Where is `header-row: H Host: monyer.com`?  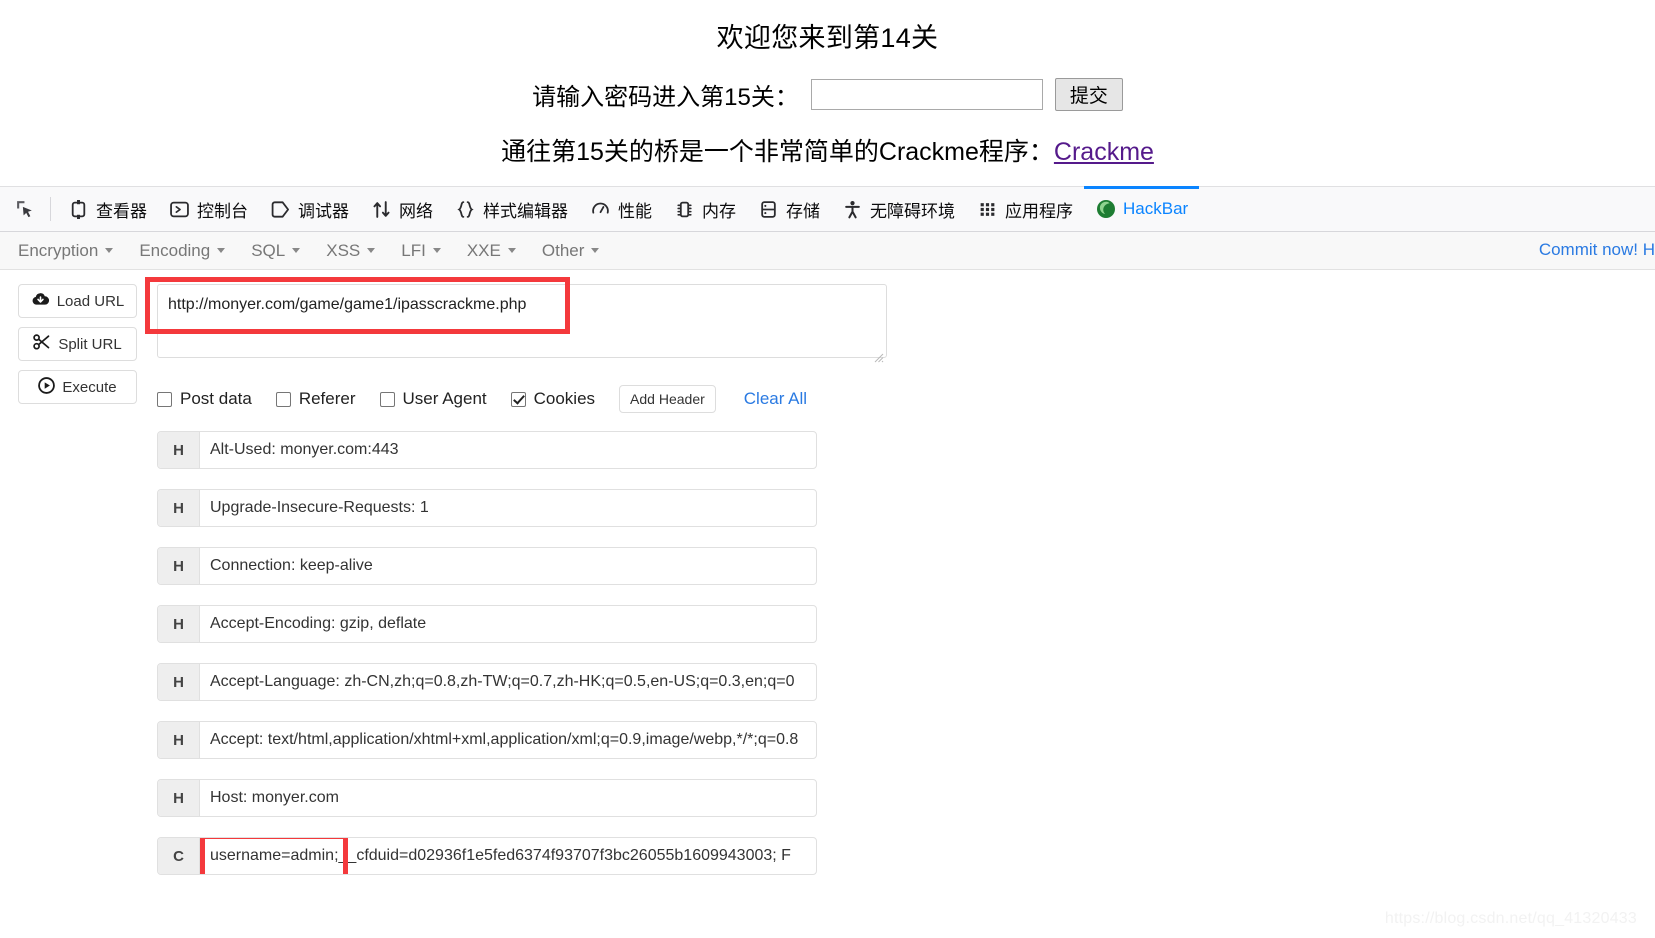
header-row: H Host: monyer.com is located at coordinates (487, 798).